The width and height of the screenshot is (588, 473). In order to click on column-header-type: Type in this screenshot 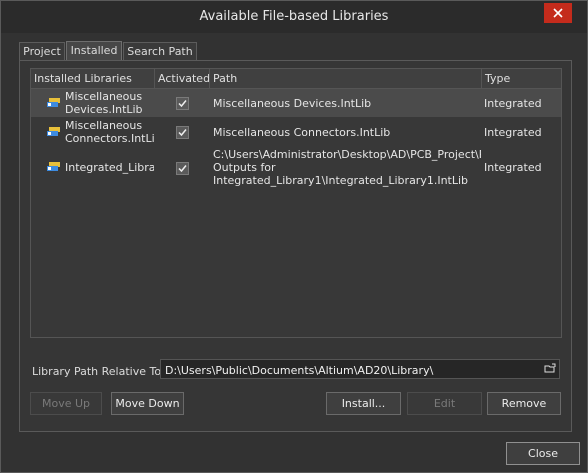, I will do `click(521, 78)`.